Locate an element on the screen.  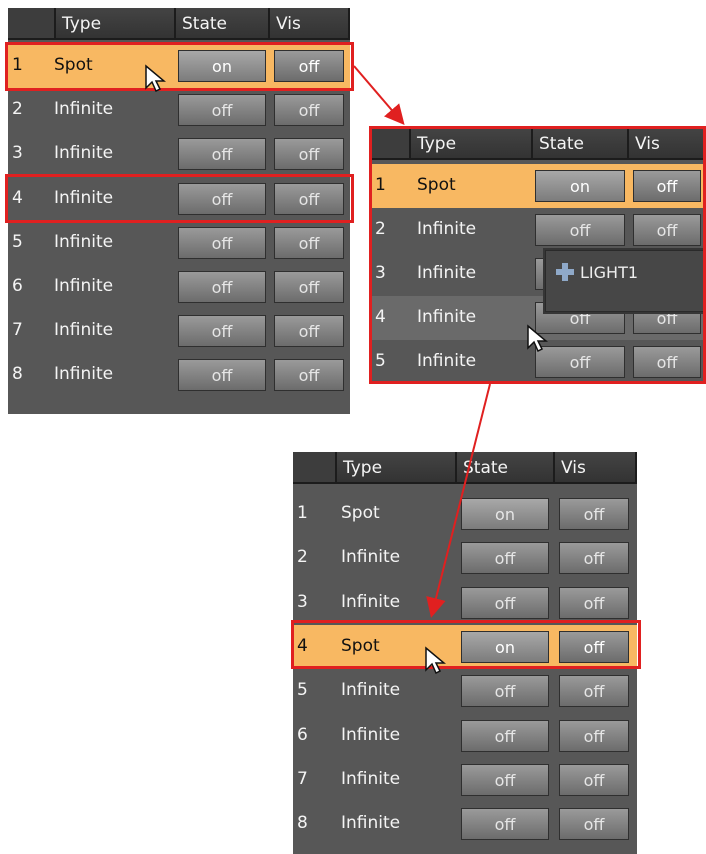
flow-arrows is located at coordinates (422, 341).